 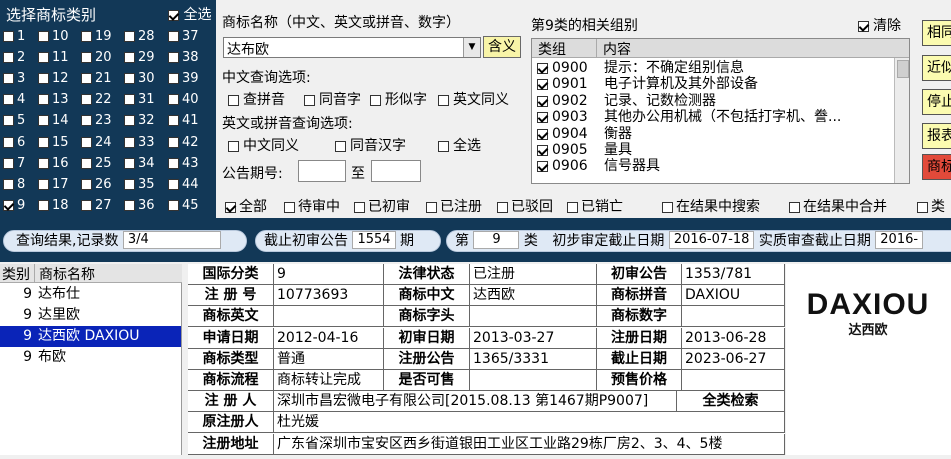 What do you see at coordinates (370, 145) in the screenshot?
I see `en-option-homophone-hanzi: 同音汉字` at bounding box center [370, 145].